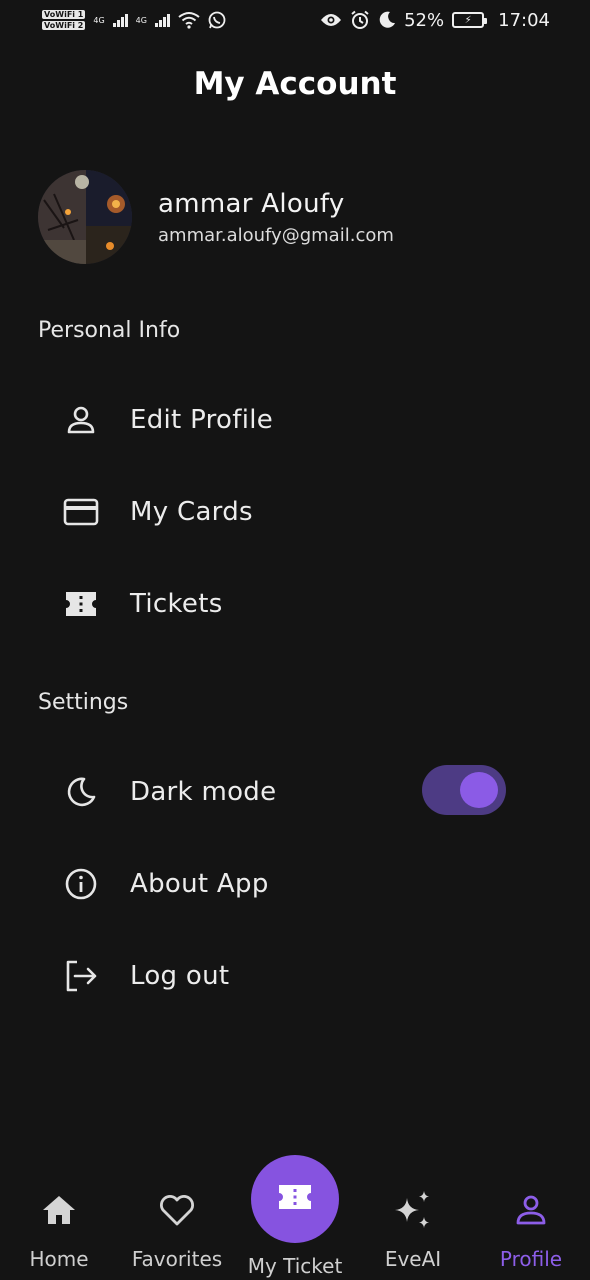 This screenshot has width=590, height=1280. Describe the element at coordinates (81, 512) in the screenshot. I see `card-icon` at that location.